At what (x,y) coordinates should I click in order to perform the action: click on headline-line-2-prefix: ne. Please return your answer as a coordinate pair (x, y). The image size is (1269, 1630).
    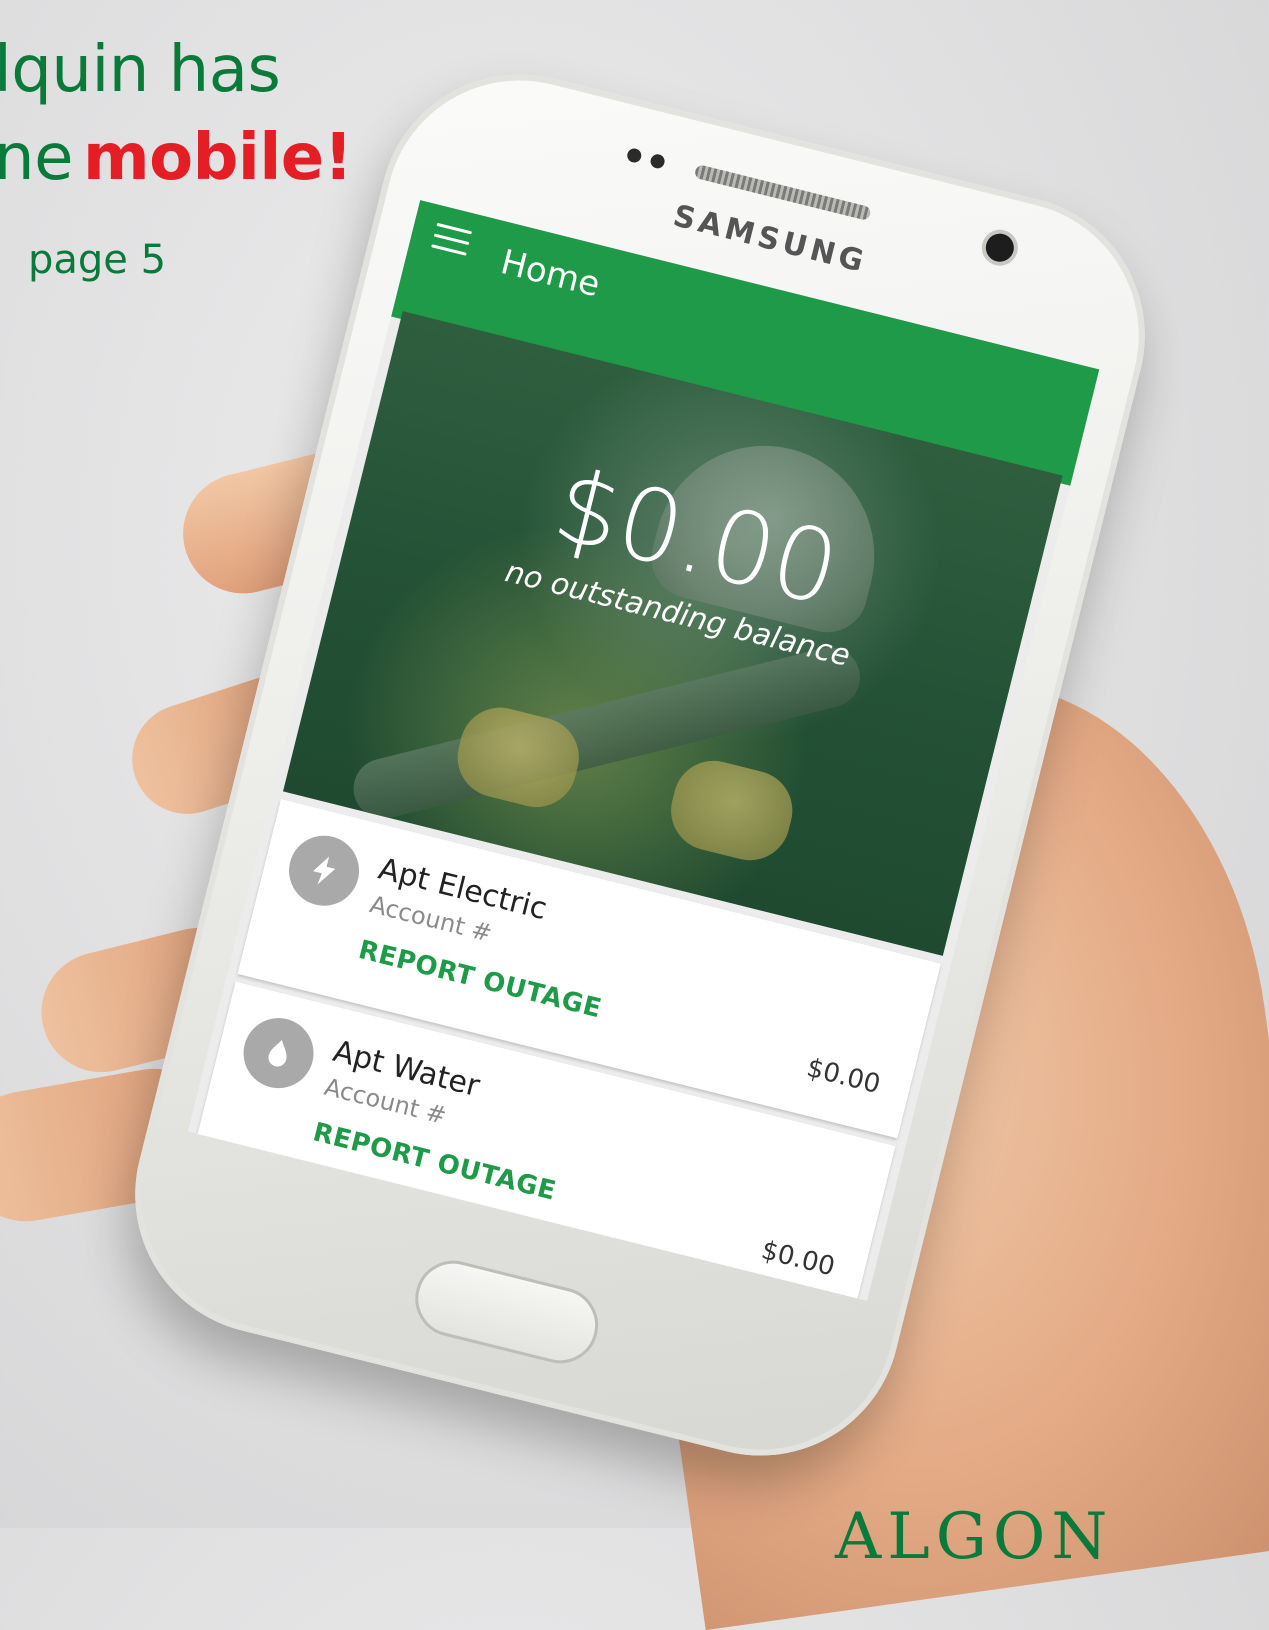
    Looking at the image, I should click on (36, 158).